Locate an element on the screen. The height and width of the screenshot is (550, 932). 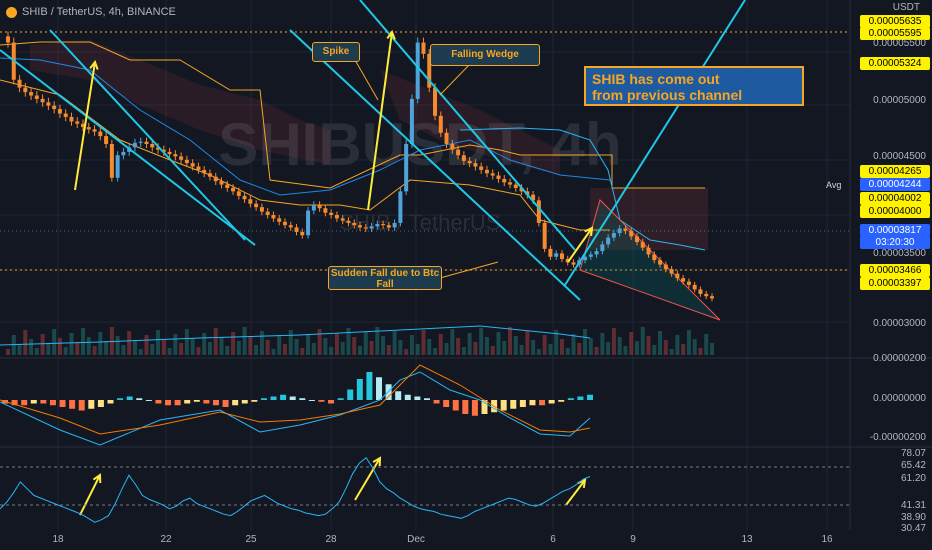
yellow-arrow is located at coordinates (575, 492).